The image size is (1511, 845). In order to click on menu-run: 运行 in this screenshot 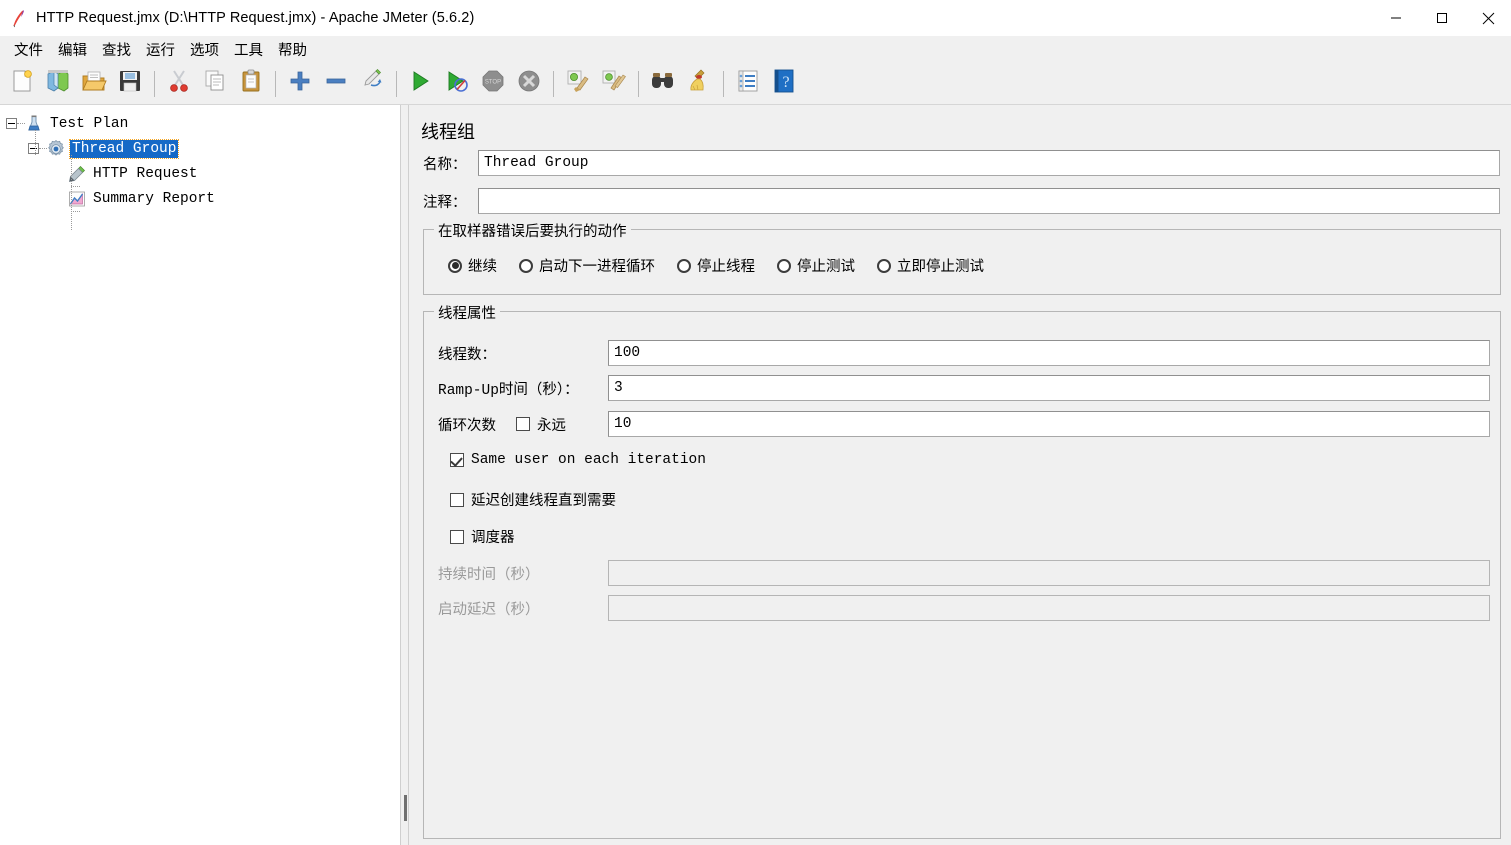, I will do `click(160, 49)`.